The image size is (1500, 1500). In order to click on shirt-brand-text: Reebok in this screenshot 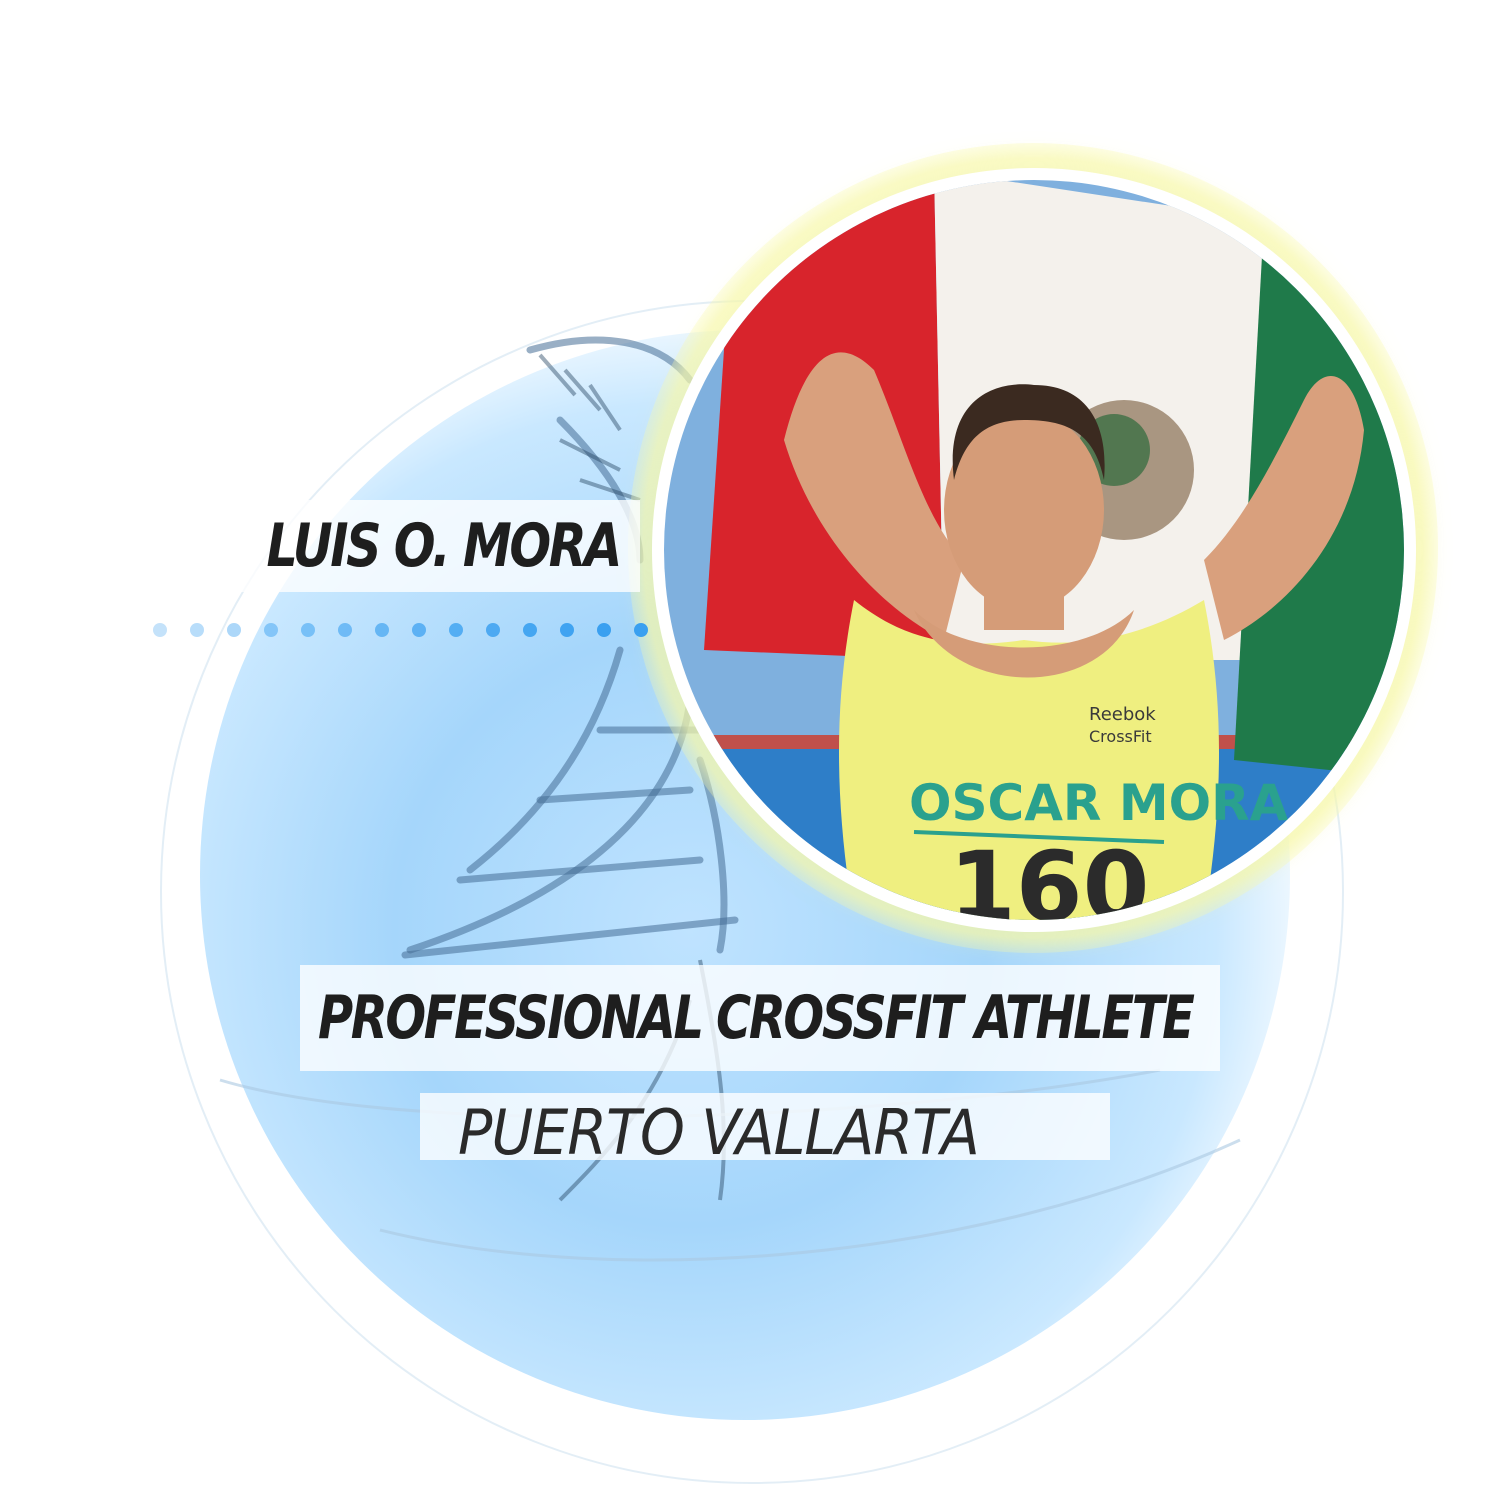, I will do `click(1122, 714)`.